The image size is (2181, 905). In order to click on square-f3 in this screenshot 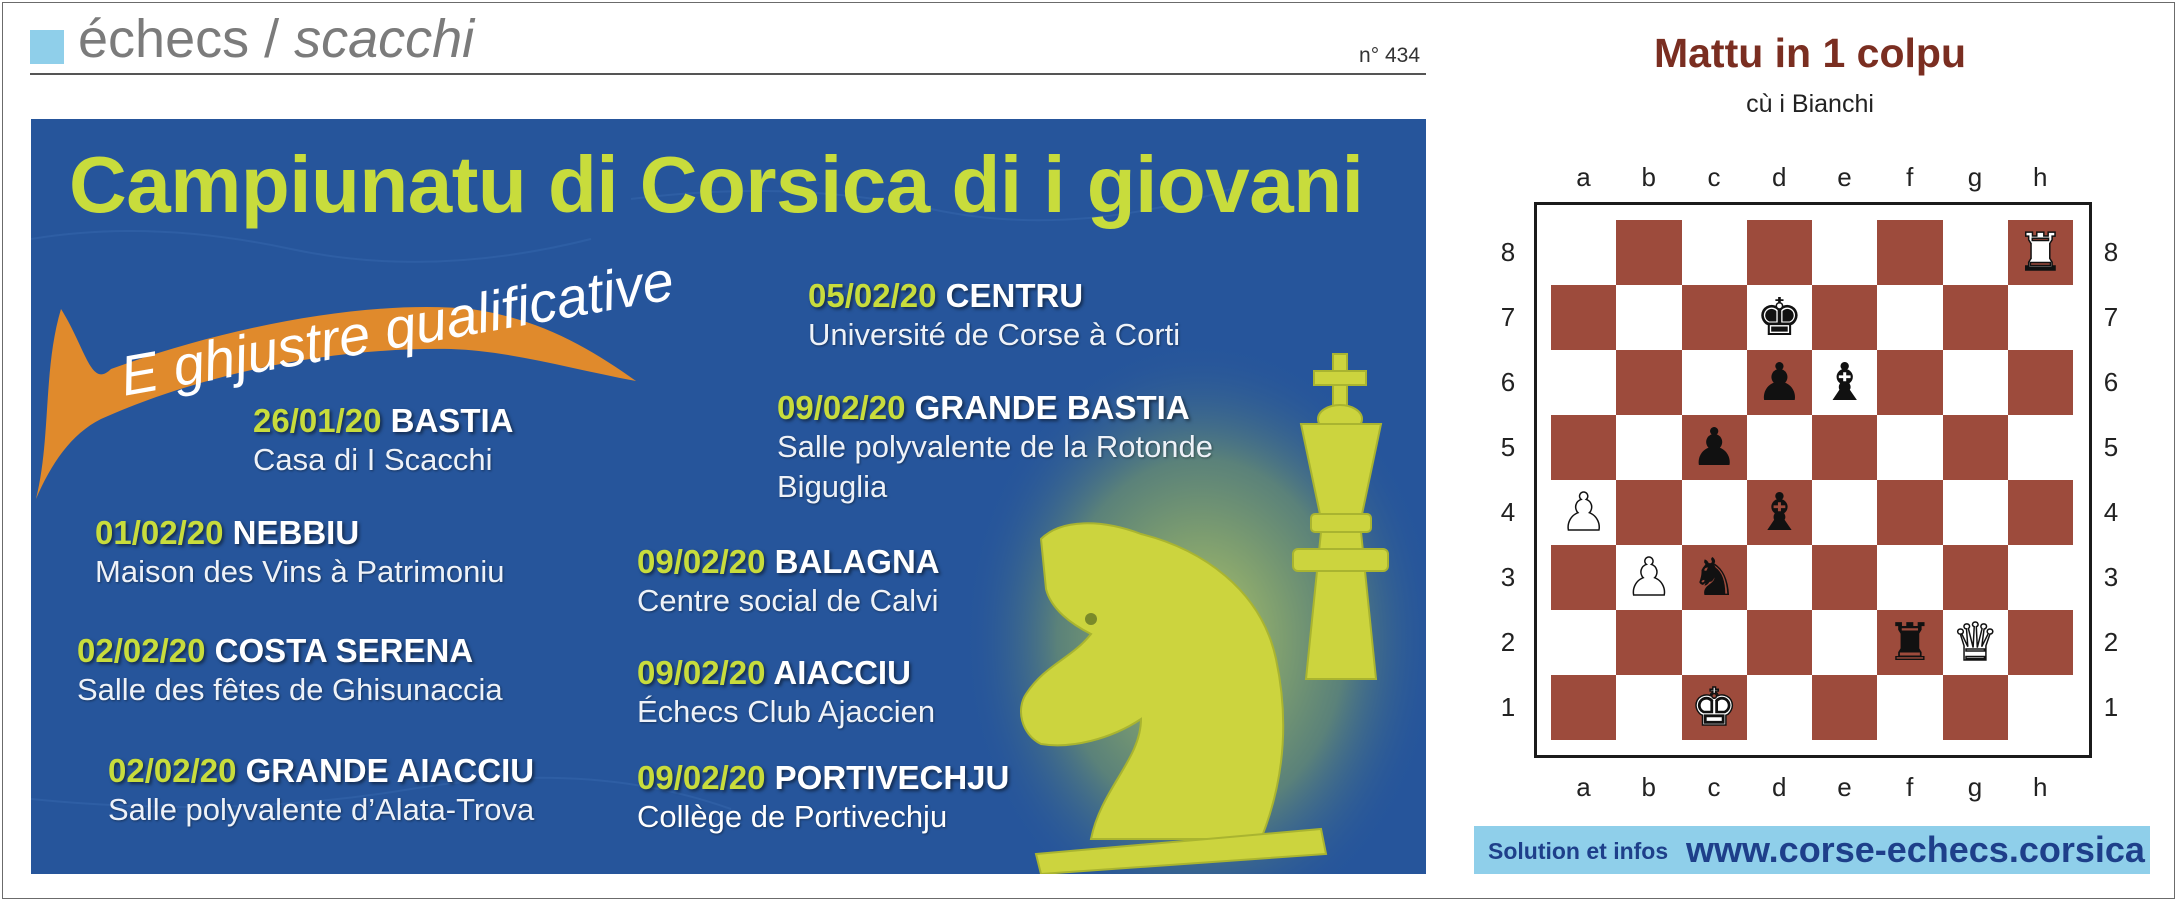, I will do `click(1910, 577)`.